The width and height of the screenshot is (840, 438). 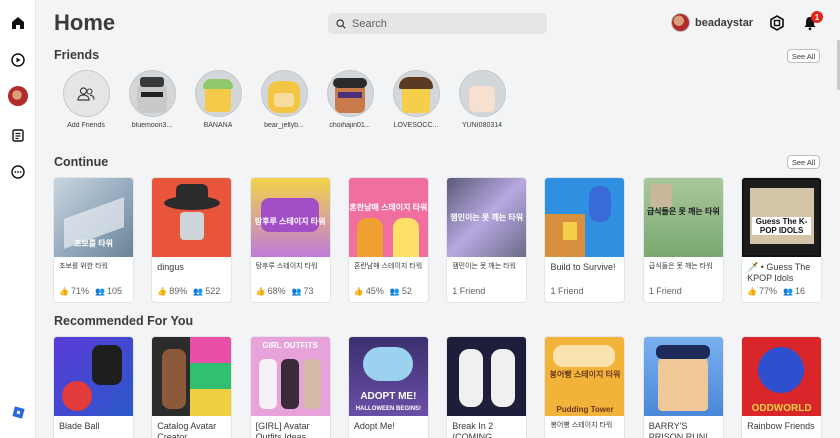 I want to click on game-tile: GIRL OUTFITS [GIRL] Avatar Outfits Ideas, so click(x=290, y=387).